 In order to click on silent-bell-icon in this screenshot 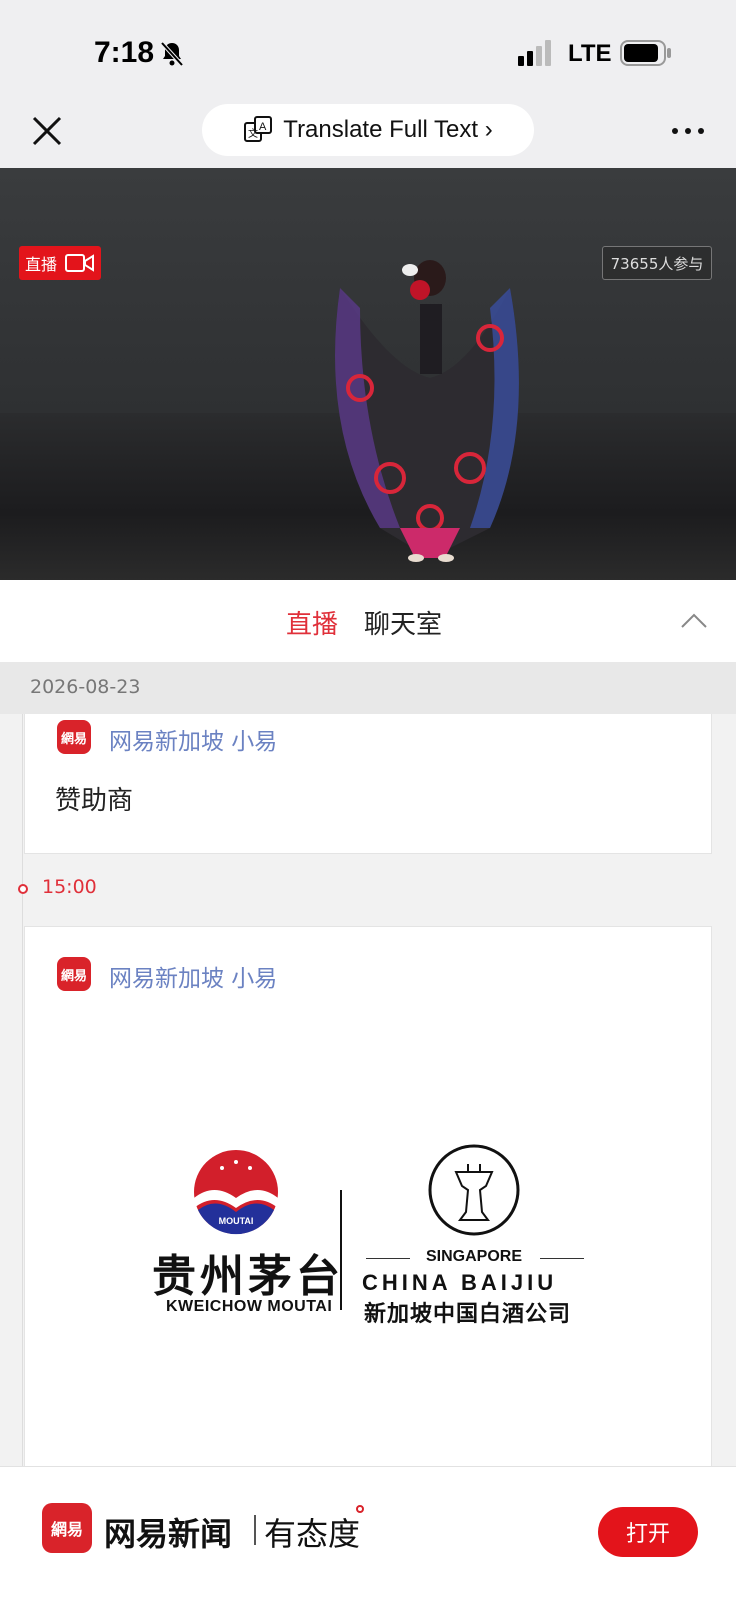, I will do `click(172, 54)`.